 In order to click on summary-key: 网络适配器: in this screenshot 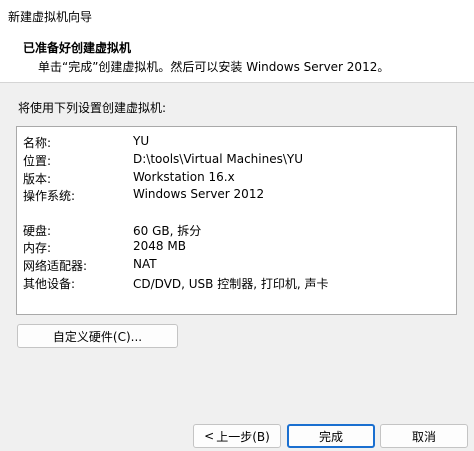, I will do `click(55, 266)`.